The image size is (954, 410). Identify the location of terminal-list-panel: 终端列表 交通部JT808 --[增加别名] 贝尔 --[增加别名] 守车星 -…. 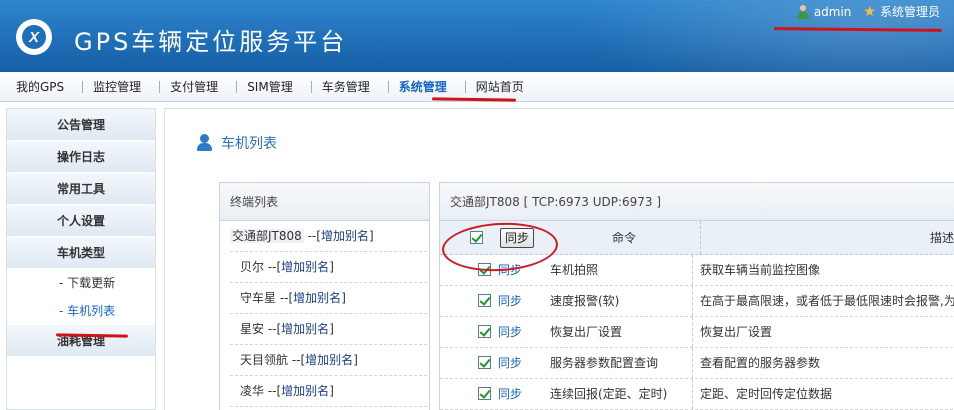
(324, 296).